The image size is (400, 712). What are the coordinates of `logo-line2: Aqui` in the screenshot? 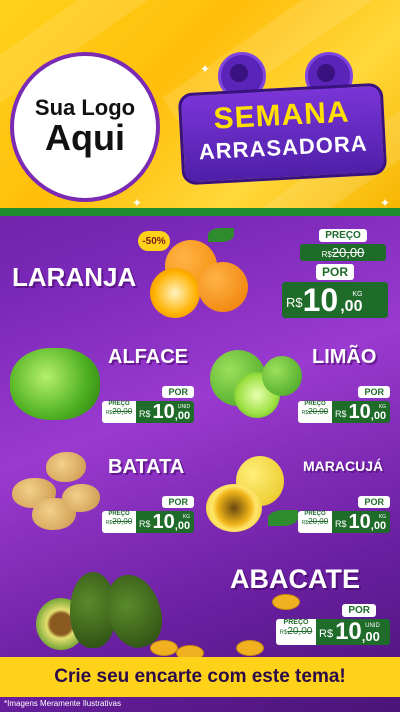 It's located at (85, 138).